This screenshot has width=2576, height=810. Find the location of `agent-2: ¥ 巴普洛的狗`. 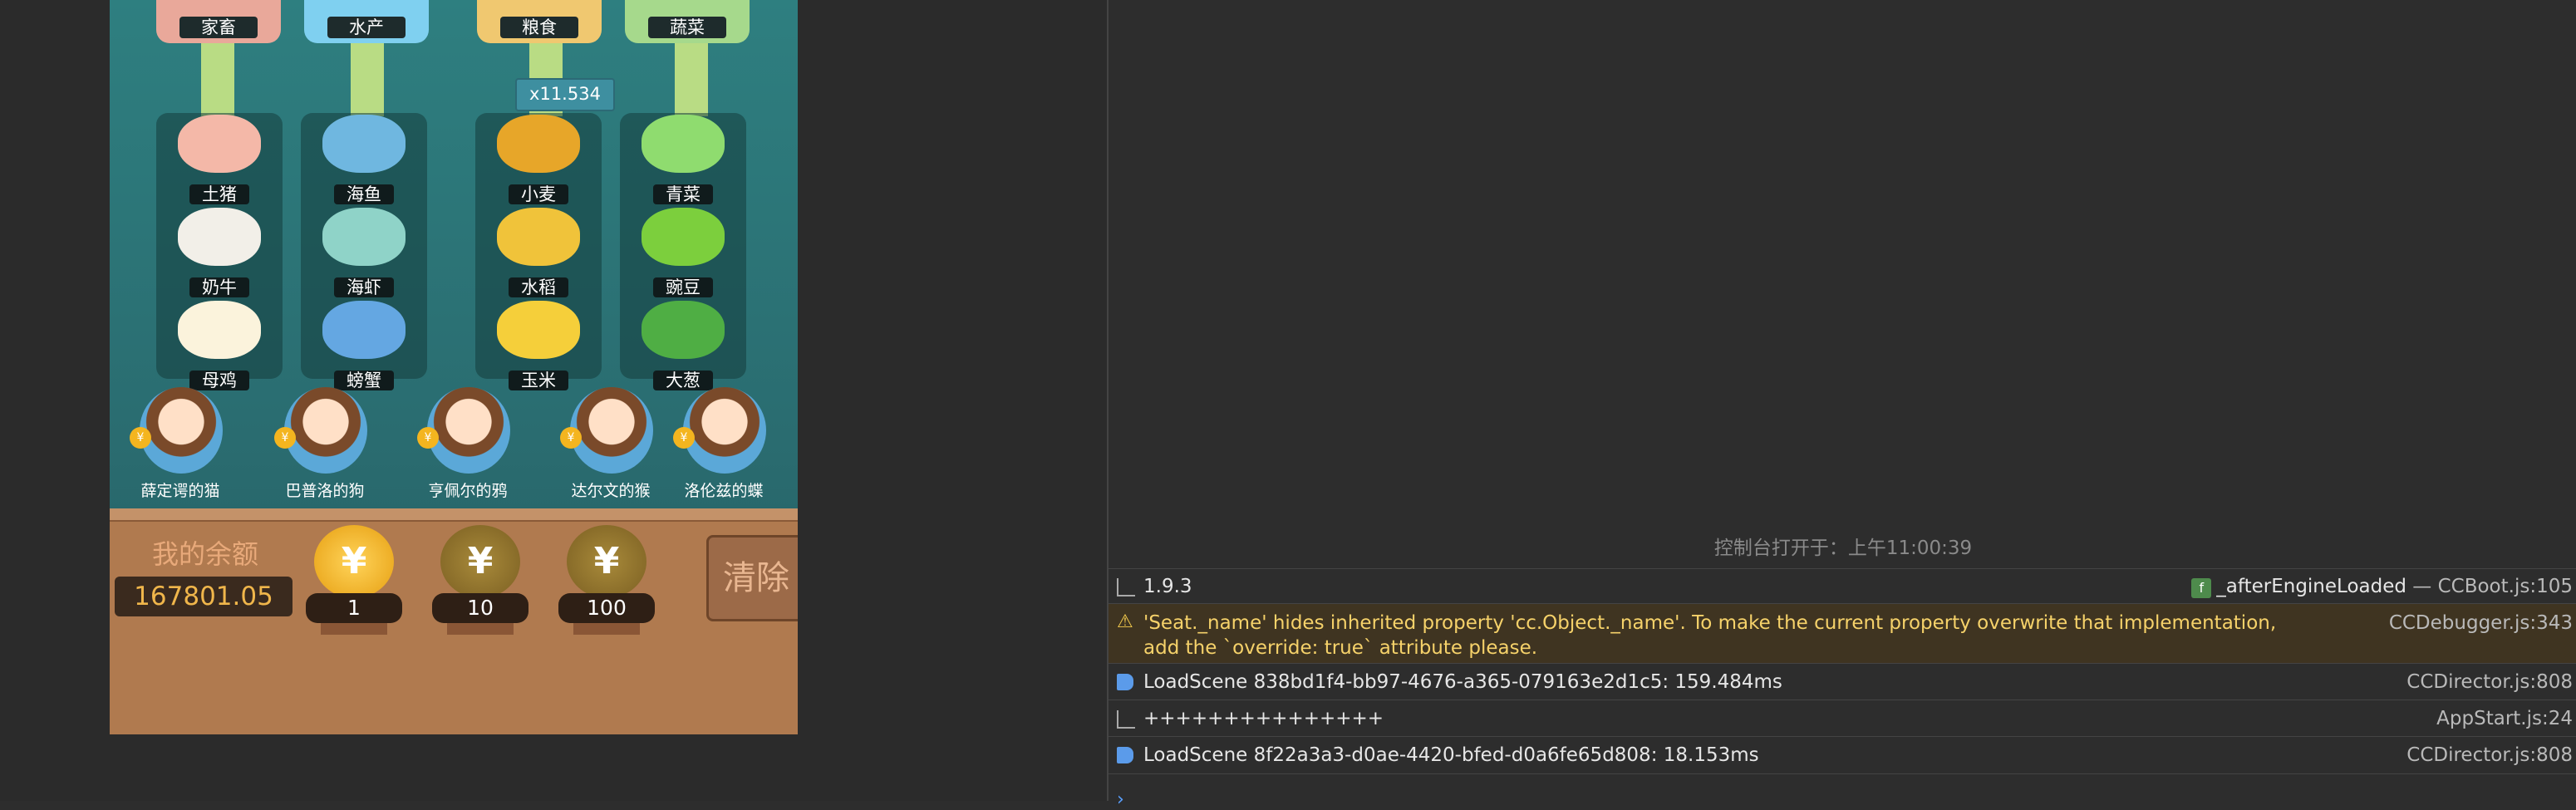

agent-2: ¥ 巴普洛的狗 is located at coordinates (325, 445).